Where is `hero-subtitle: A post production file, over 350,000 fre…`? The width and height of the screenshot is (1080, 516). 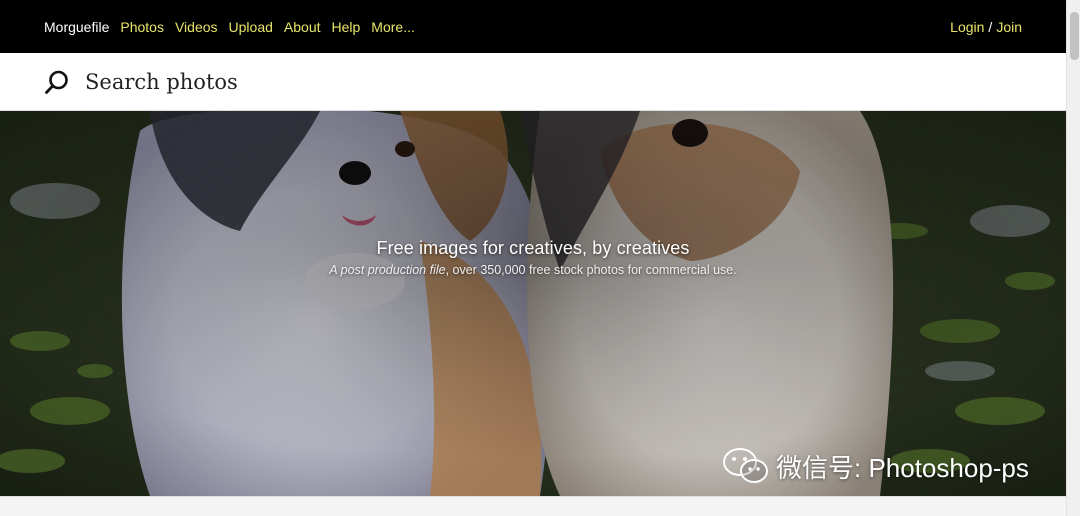
hero-subtitle: A post production file, over 350,000 fre… is located at coordinates (533, 270).